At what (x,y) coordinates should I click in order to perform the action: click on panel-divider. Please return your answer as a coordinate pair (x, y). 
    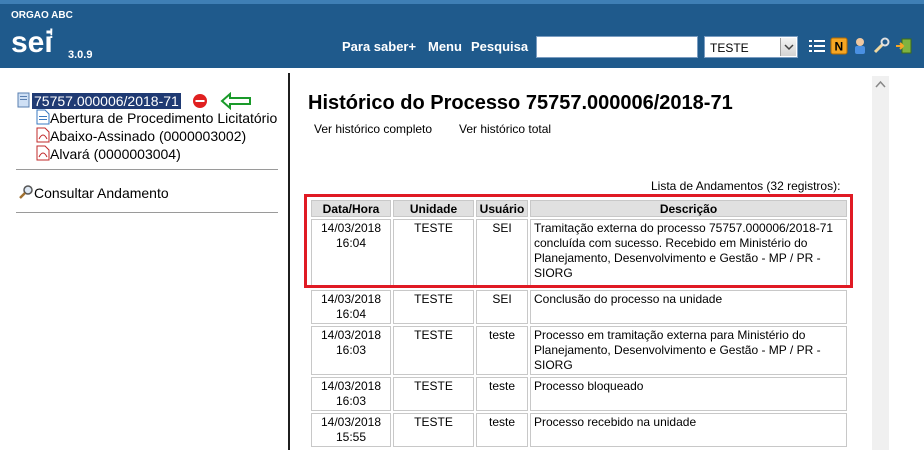
    Looking at the image, I should click on (289, 261).